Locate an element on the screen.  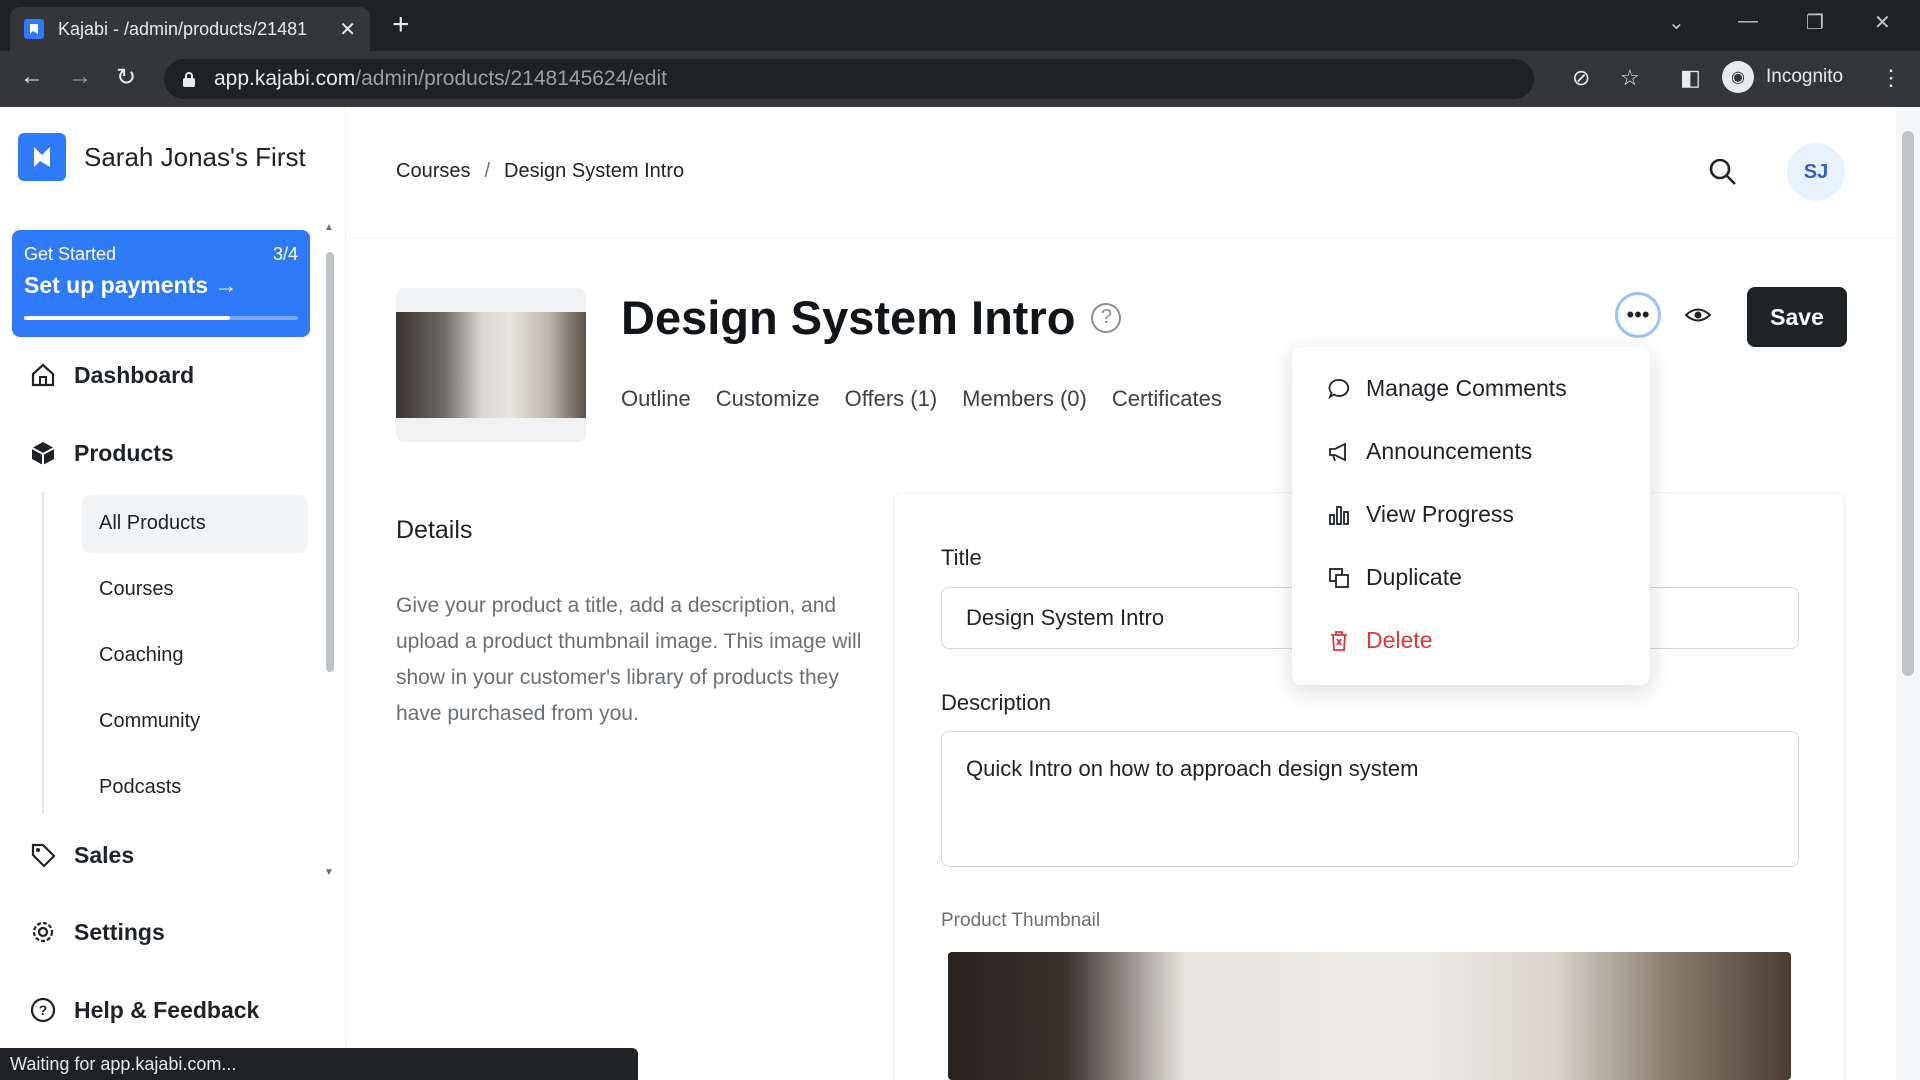
ellipsis-icon: ••• is located at coordinates (1638, 314).